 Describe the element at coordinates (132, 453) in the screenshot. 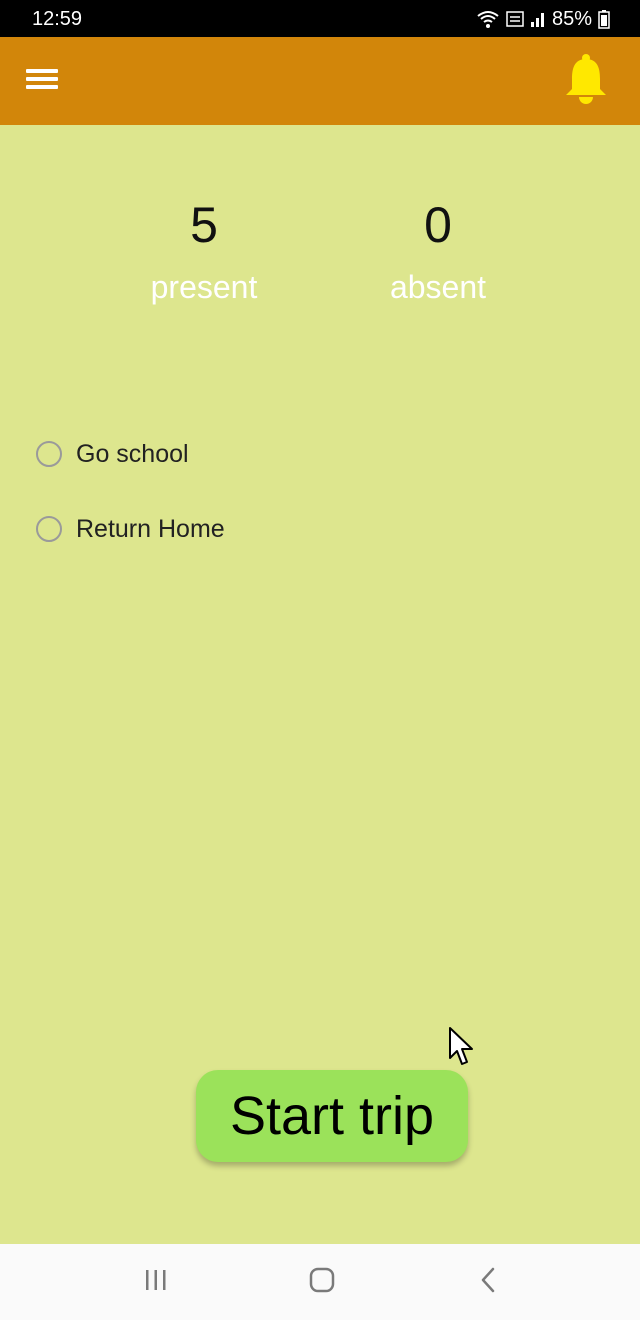

I see `radio-label-go-school: Go school` at that location.